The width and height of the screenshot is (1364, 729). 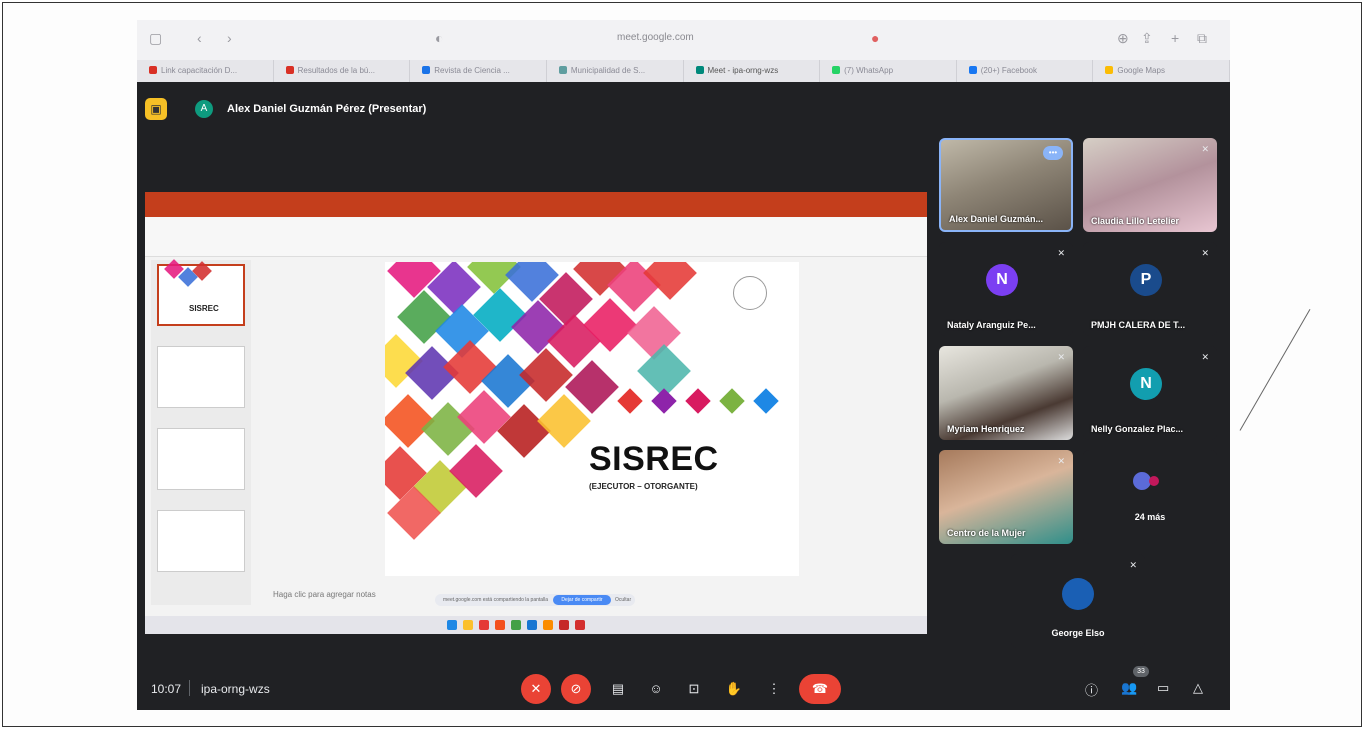 What do you see at coordinates (972, 70) in the screenshot?
I see `facebook-icon` at bounding box center [972, 70].